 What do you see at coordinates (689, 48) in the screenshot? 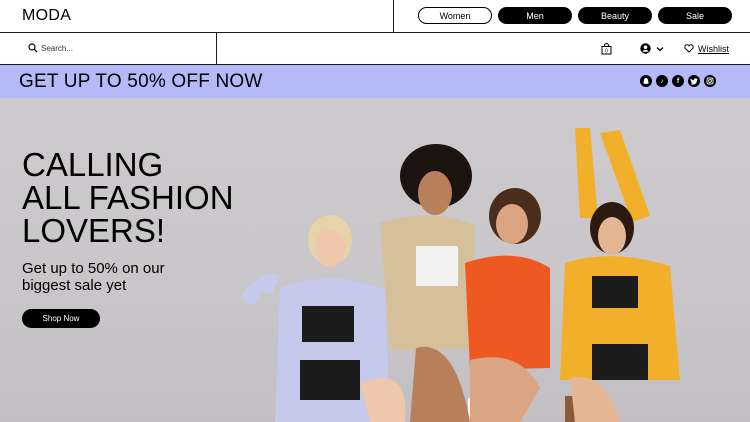
I see `heart-icon` at bounding box center [689, 48].